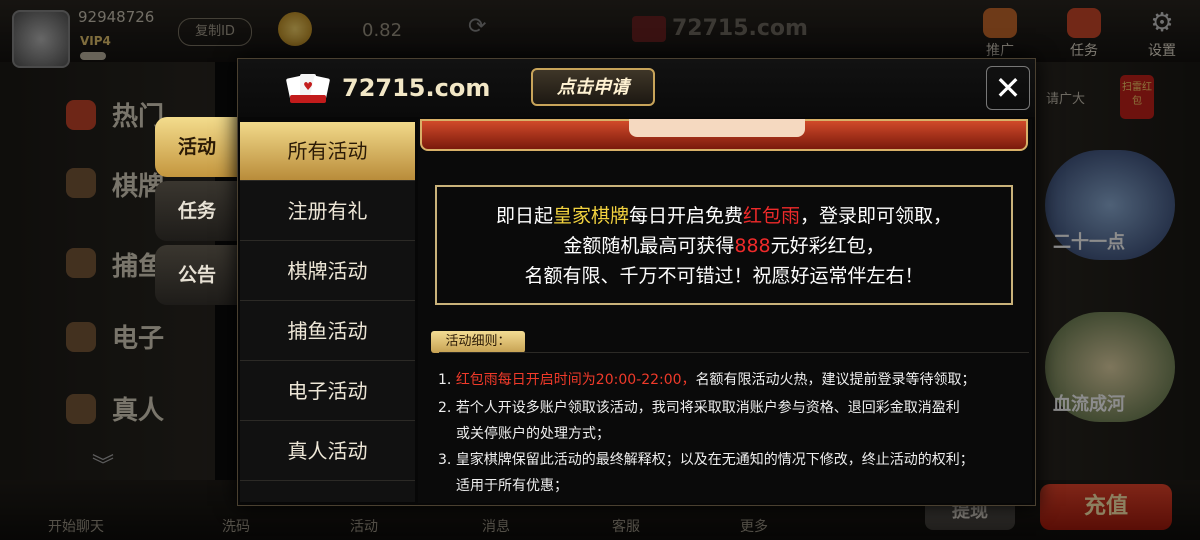  I want to click on category-fishing: 捕鱼活动, so click(327, 331).